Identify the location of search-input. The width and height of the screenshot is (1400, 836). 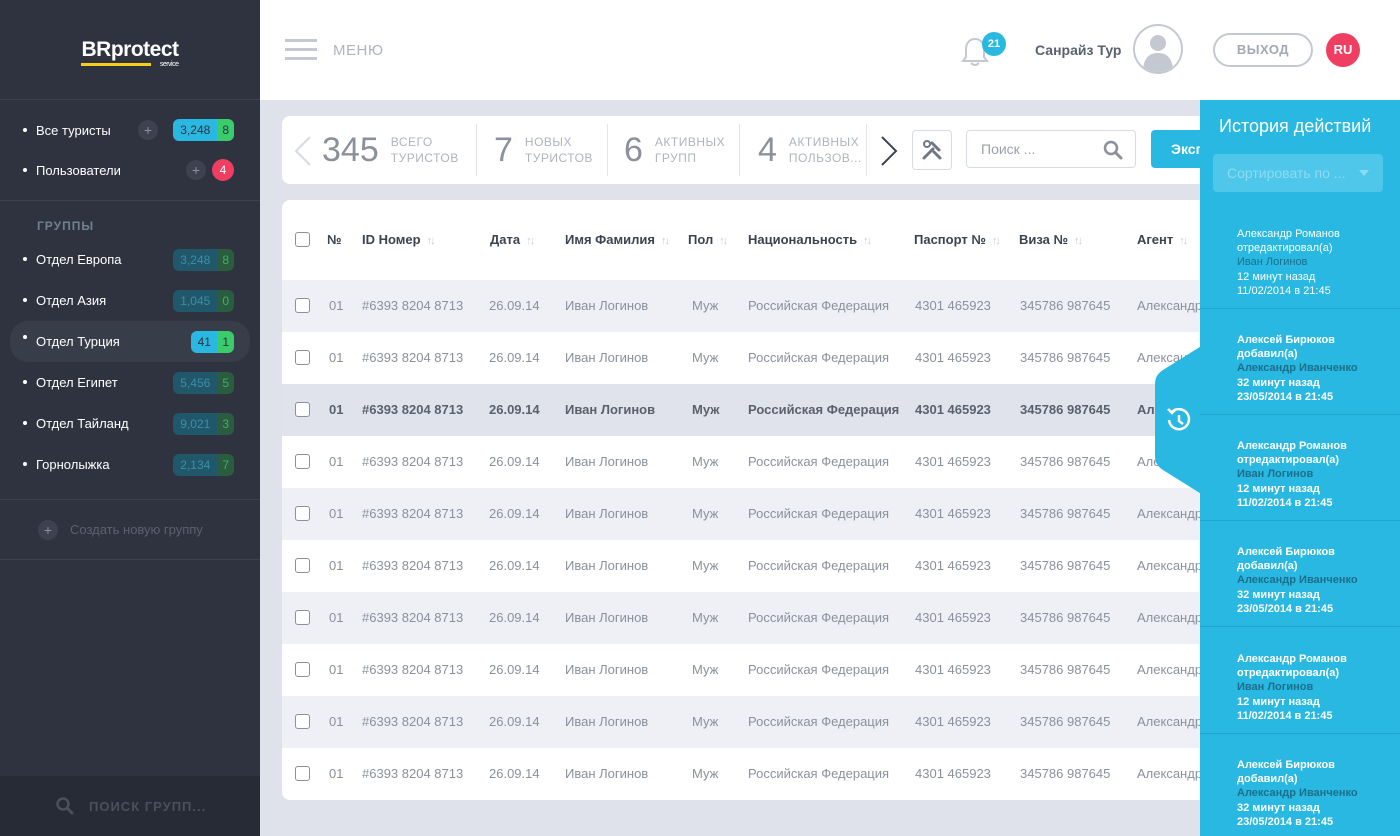
(1032, 149).